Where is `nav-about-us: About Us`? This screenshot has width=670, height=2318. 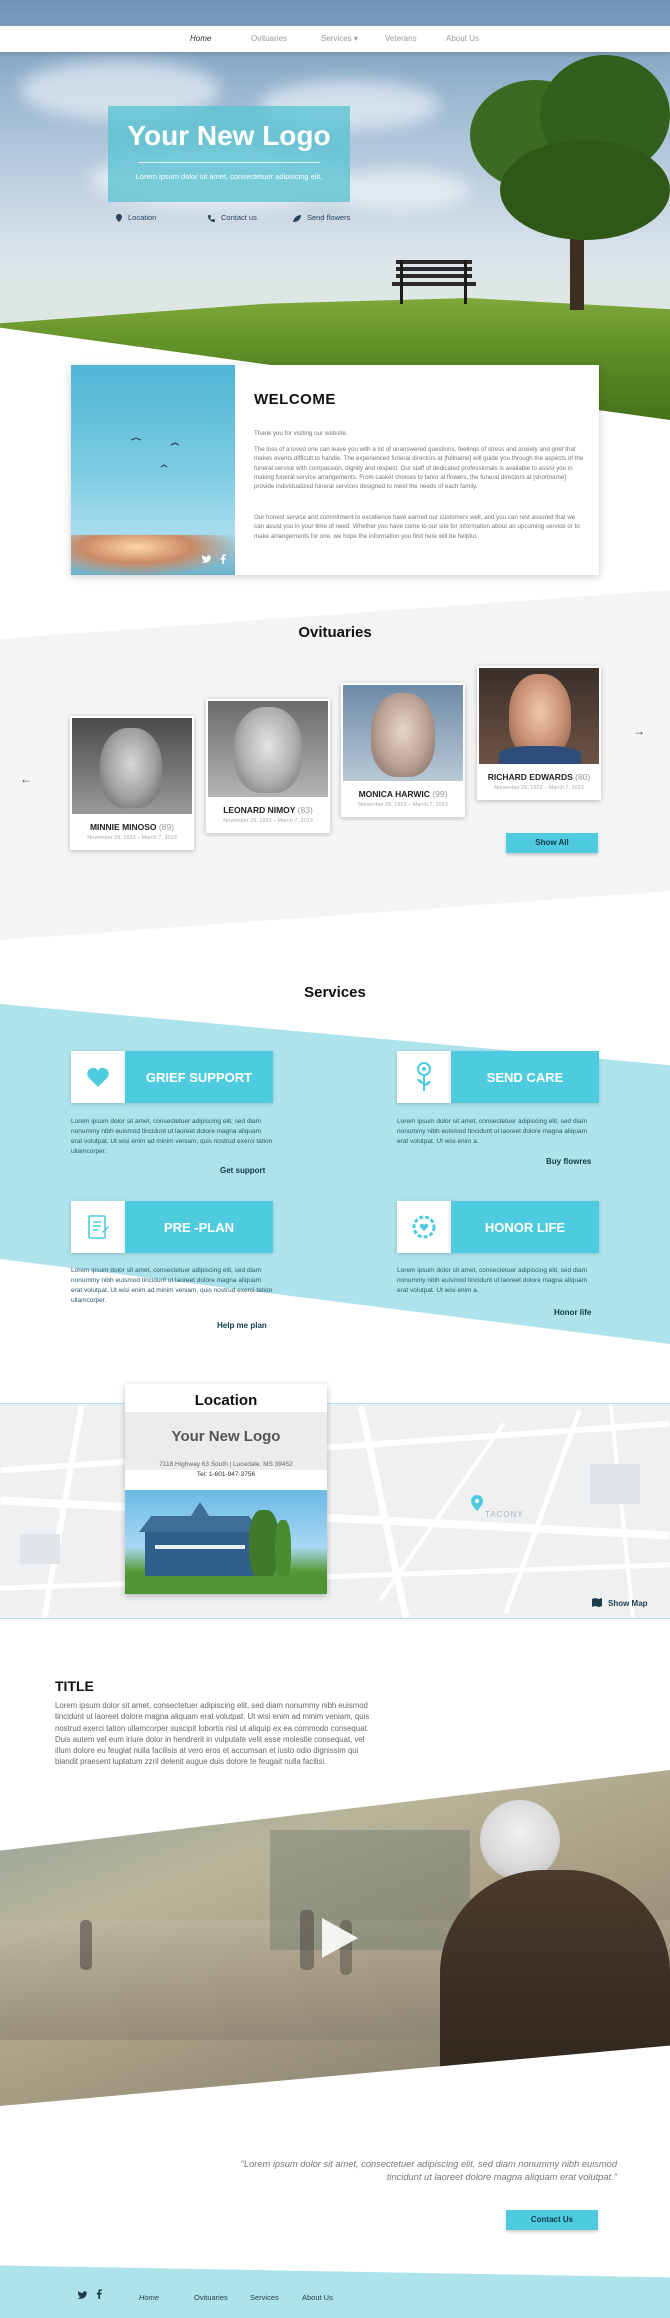
nav-about-us: About Us is located at coordinates (462, 38).